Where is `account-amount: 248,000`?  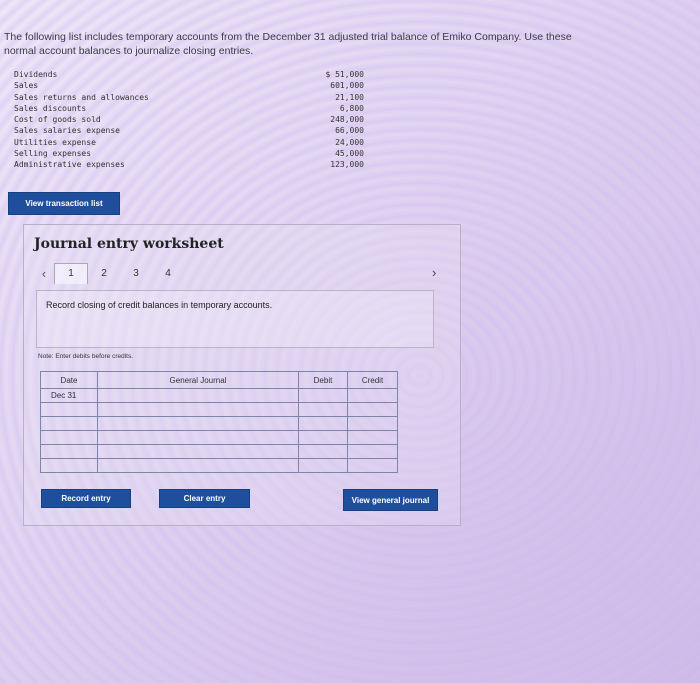 account-amount: 248,000 is located at coordinates (347, 120).